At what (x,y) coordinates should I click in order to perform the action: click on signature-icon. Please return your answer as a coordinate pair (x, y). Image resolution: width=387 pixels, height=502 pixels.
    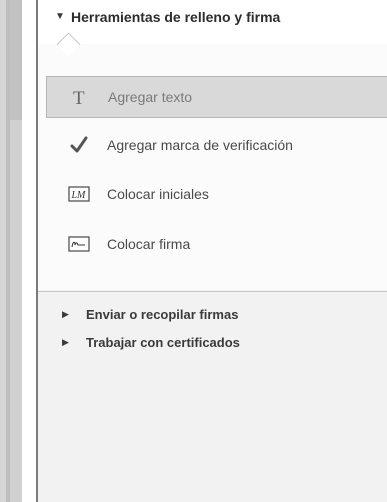
    Looking at the image, I should click on (79, 244).